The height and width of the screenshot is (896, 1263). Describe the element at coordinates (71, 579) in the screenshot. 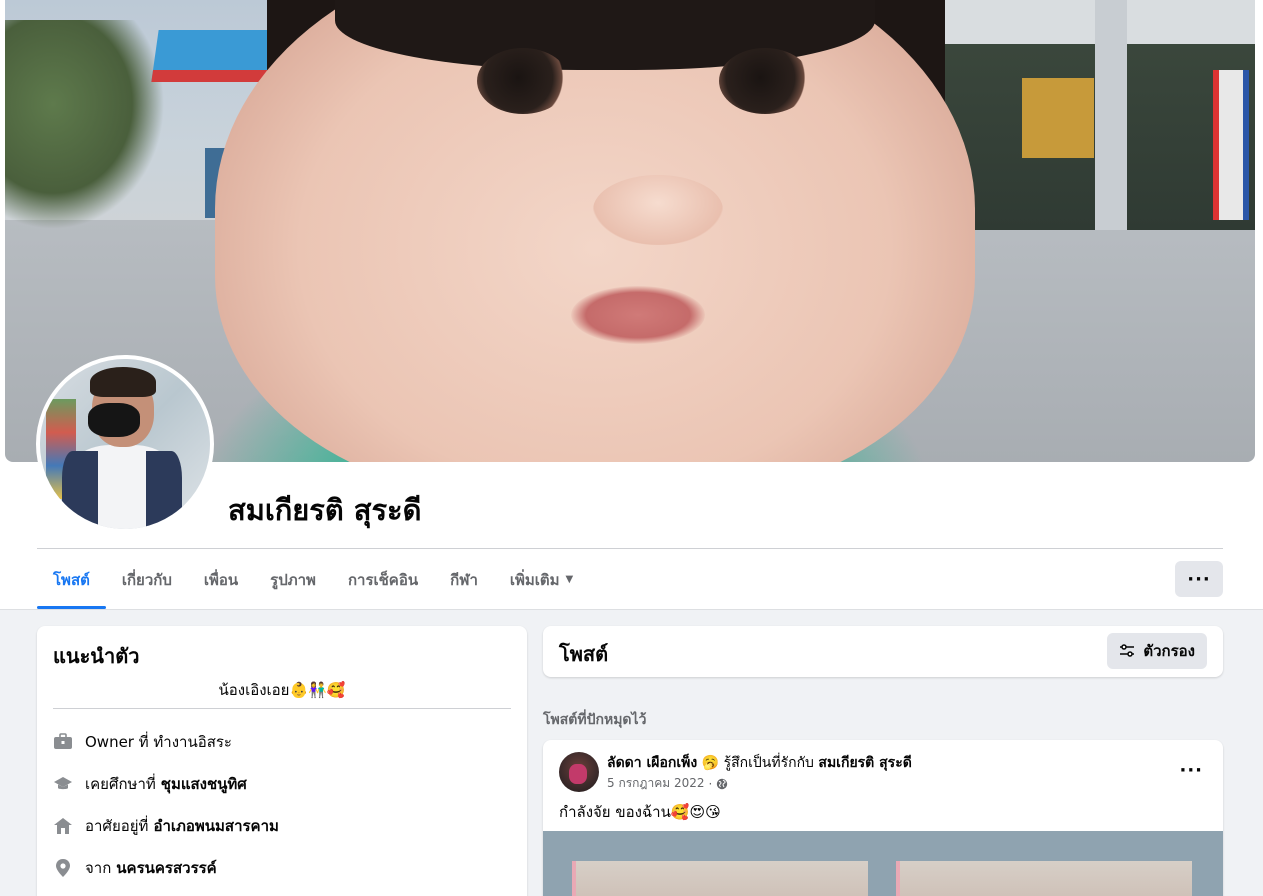

I see `tab-posts: โพสต์` at that location.